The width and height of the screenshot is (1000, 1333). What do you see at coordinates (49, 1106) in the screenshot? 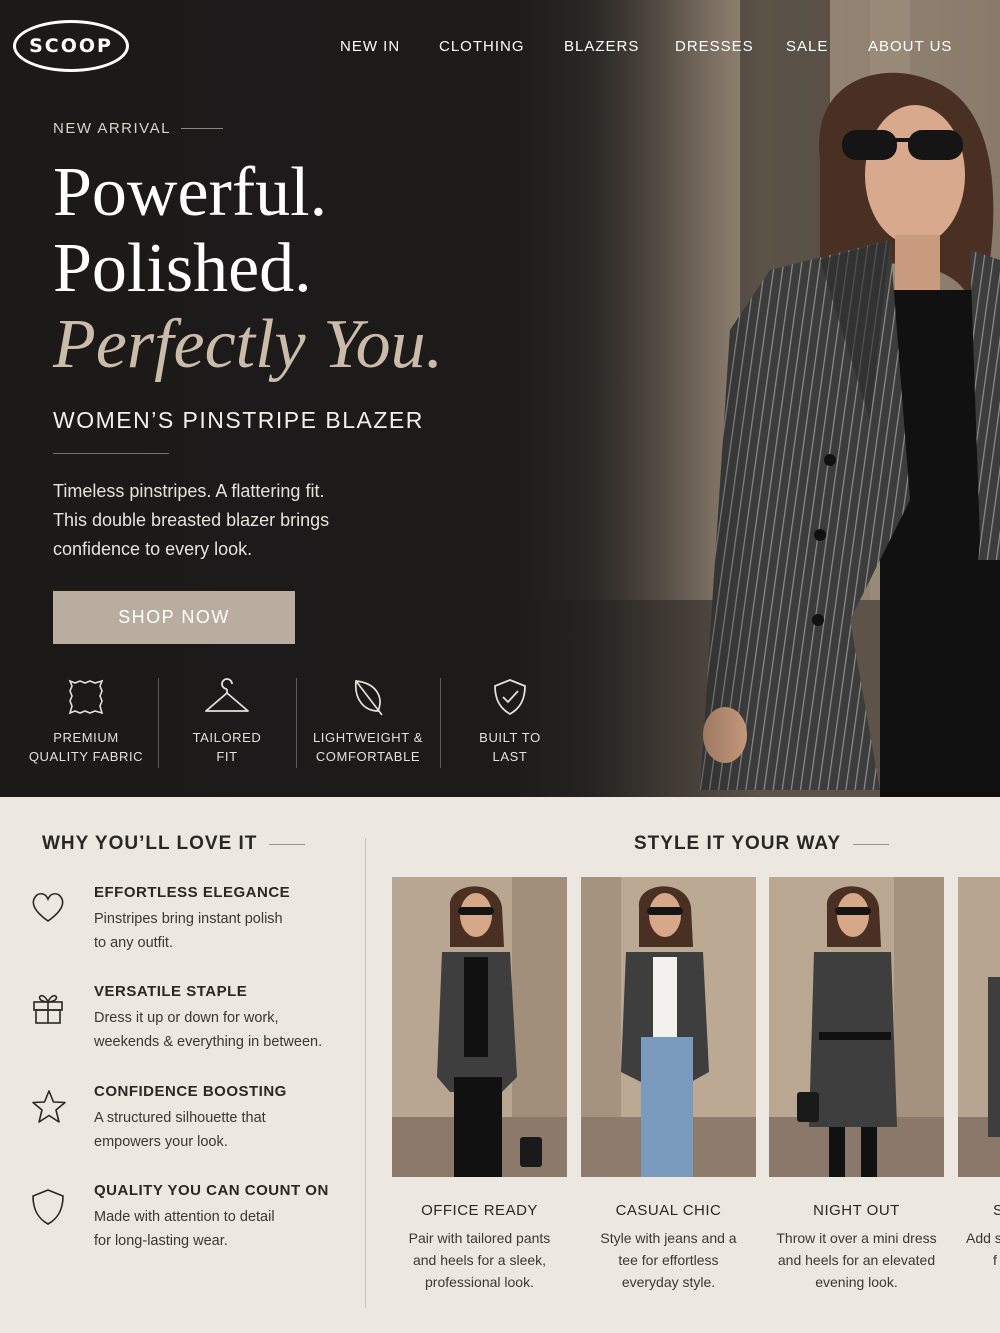
I see `star-icon` at bounding box center [49, 1106].